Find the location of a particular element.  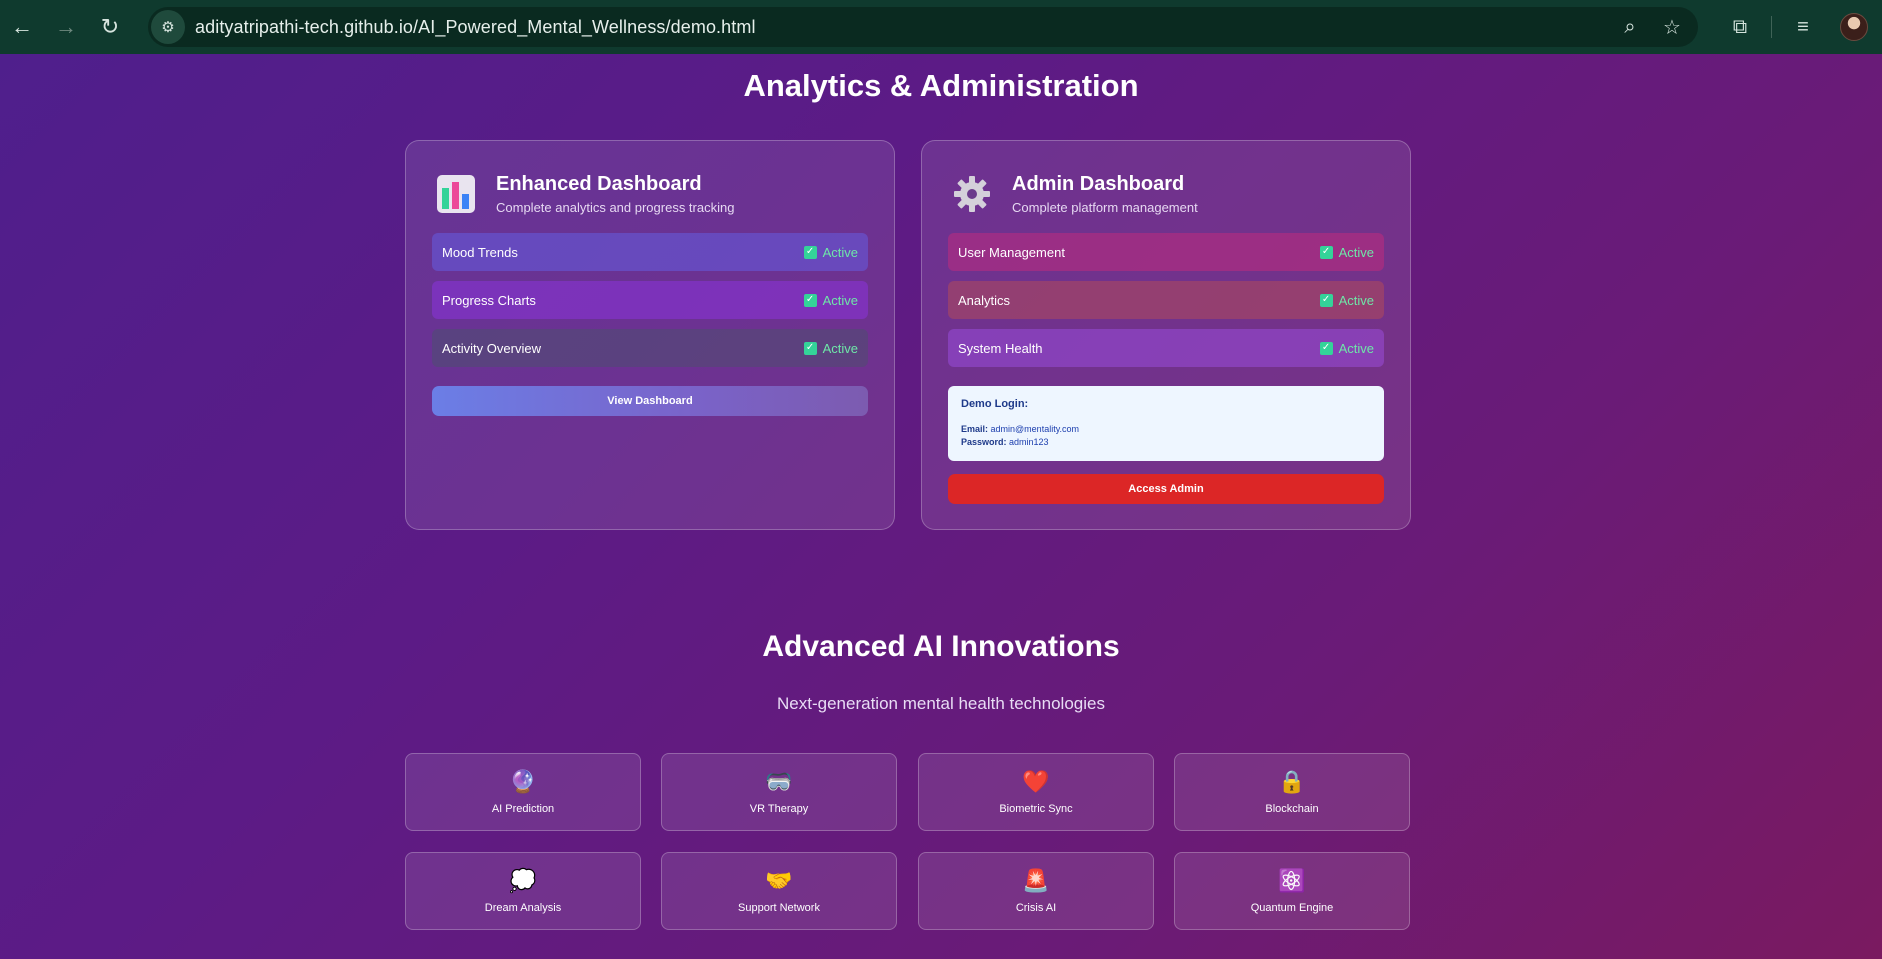

arrow-right-icon: → is located at coordinates (66, 26).